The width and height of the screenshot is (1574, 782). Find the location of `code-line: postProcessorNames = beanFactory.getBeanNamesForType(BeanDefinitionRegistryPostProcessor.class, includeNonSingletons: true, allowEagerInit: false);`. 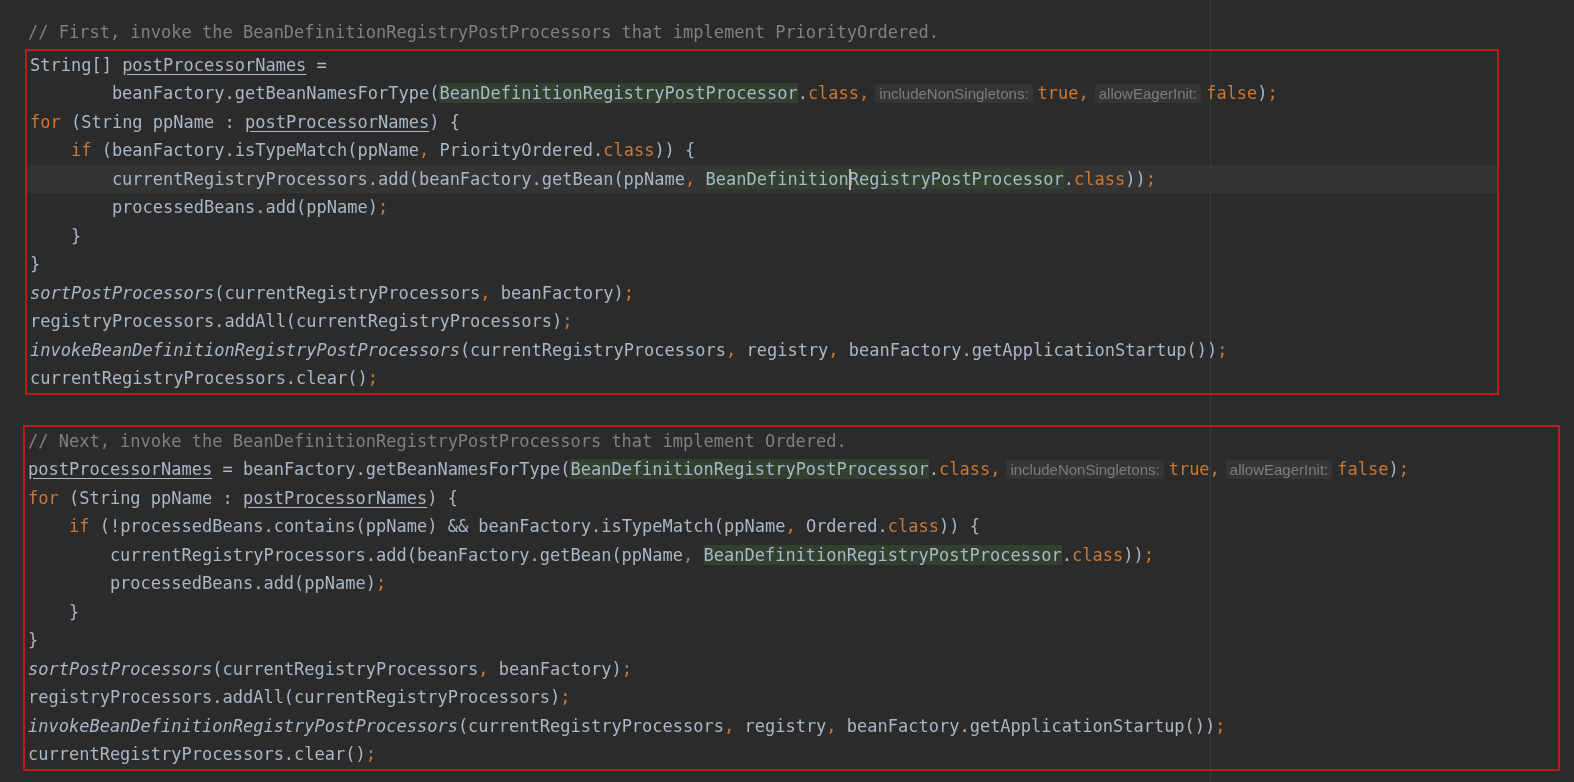

code-line: postProcessorNames = beanFactory.getBeanNamesForType(BeanDefinitionRegistryPostProcessor.class, includeNonSingletons: true, allowEagerInit: false); is located at coordinates (718, 469).